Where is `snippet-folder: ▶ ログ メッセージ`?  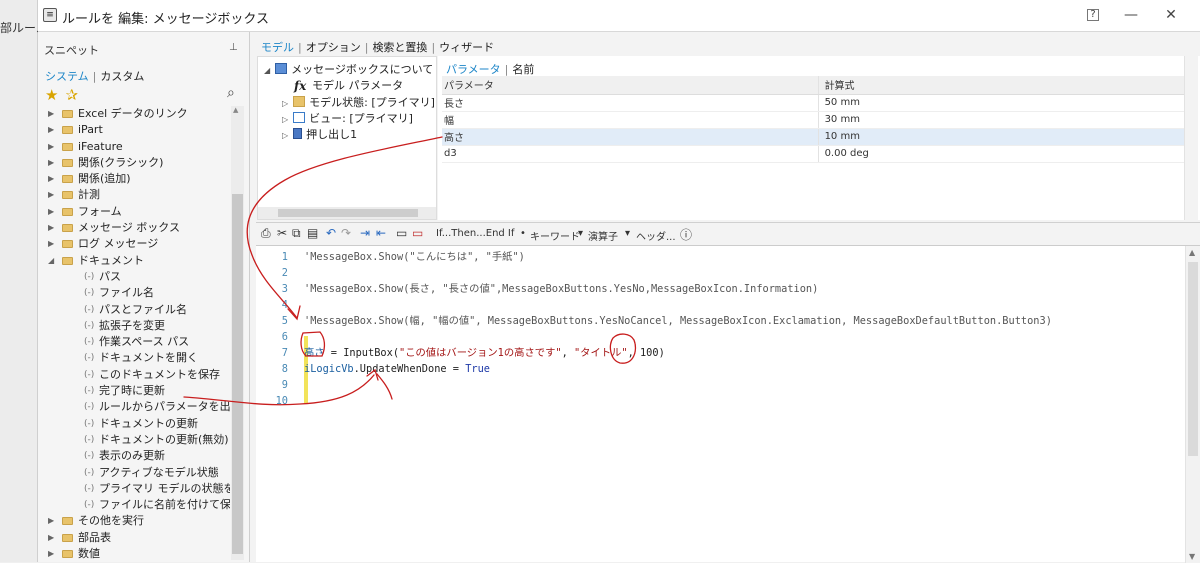
snippet-folder: ▶ ログ メッセージ is located at coordinates (134, 244).